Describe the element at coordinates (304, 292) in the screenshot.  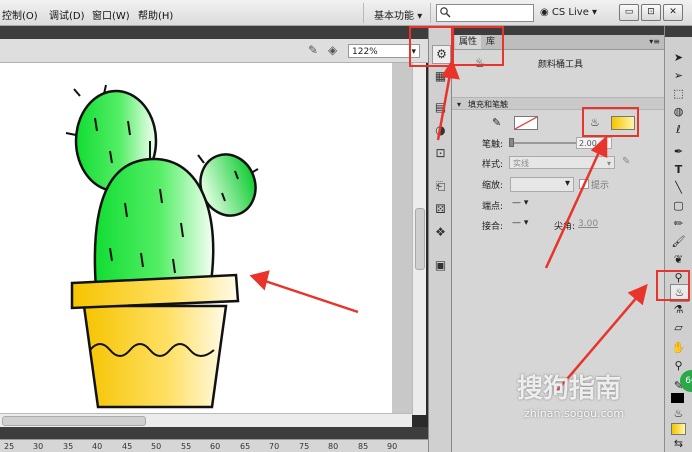
I see `arrow-to-cactus` at that location.